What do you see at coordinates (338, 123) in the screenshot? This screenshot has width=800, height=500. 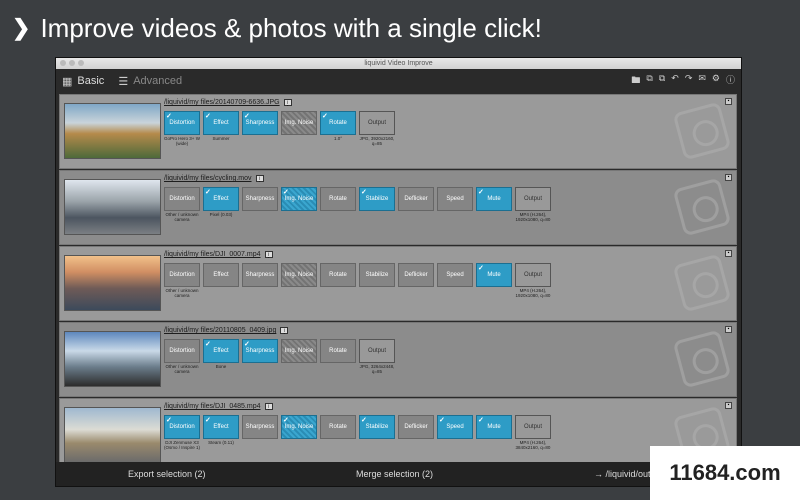 I see `op-button: ✓ Rotate` at bounding box center [338, 123].